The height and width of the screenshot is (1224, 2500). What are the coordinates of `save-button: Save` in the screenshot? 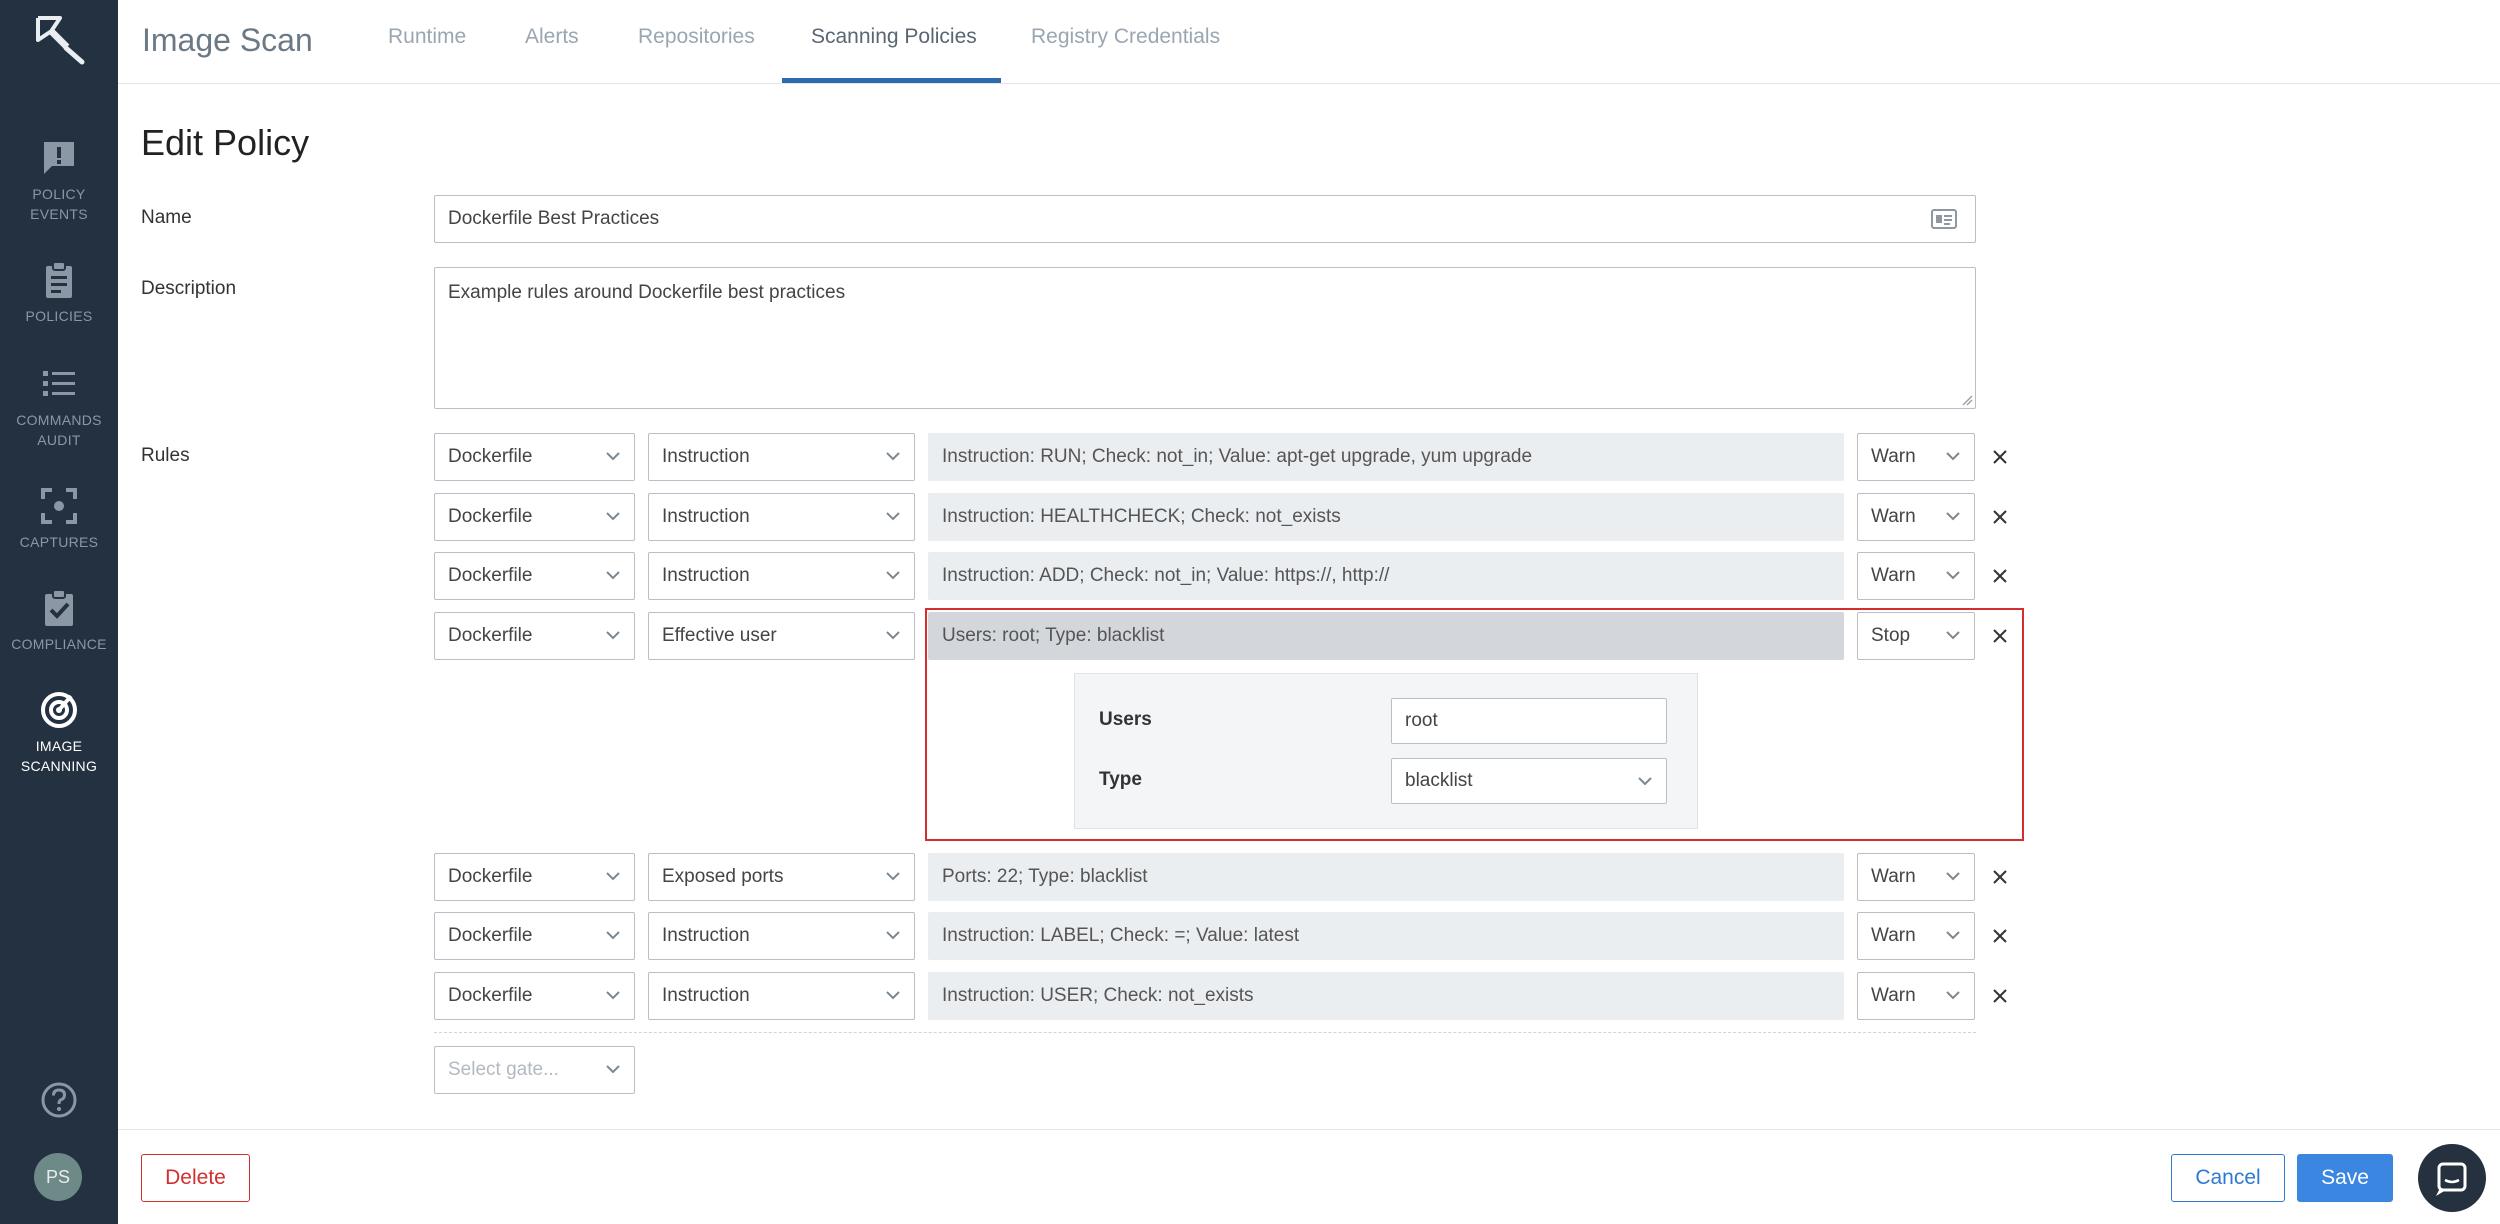 It's located at (2345, 1178).